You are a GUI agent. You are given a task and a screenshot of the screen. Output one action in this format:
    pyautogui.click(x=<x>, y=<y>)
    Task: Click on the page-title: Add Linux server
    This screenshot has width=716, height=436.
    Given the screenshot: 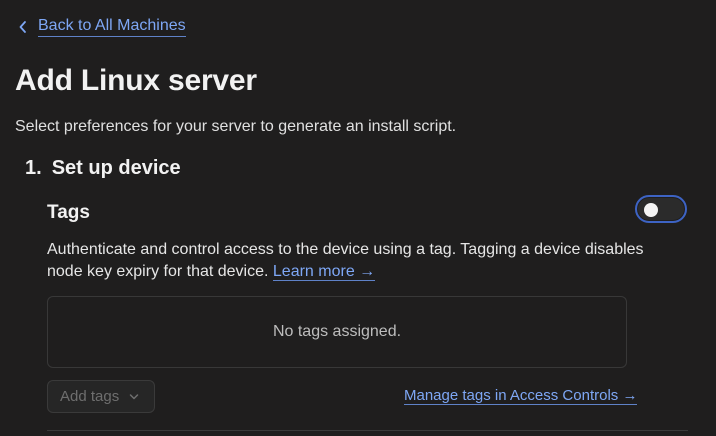 What is the action you would take?
    pyautogui.click(x=136, y=80)
    